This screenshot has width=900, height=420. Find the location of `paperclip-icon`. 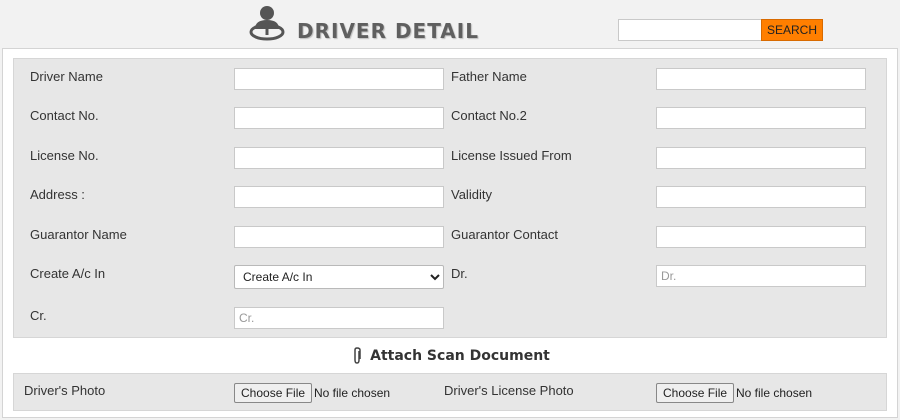

paperclip-icon is located at coordinates (357, 355).